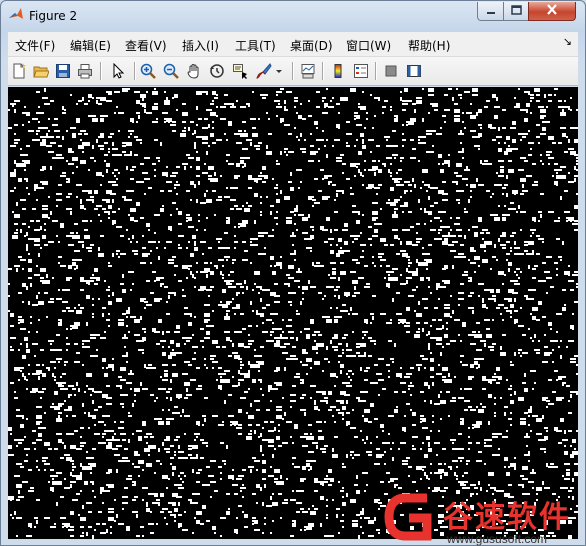 The image size is (586, 546). Describe the element at coordinates (338, 71) in the screenshot. I see `colorbar-icon` at that location.